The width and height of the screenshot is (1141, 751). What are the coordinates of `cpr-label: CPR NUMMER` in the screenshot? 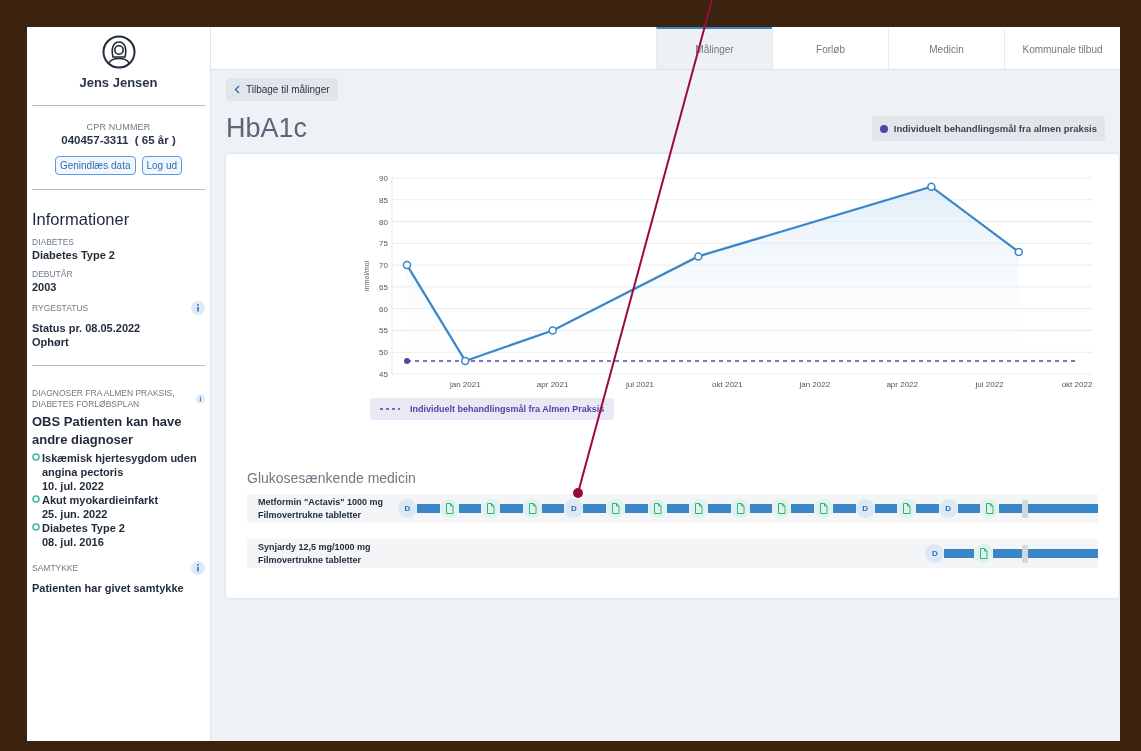 It's located at (118, 127).